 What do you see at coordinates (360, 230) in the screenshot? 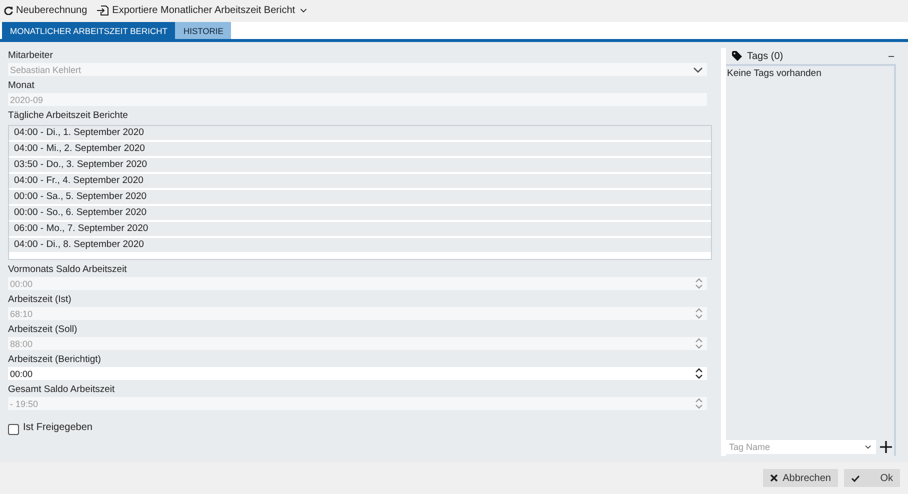
I see `list-item: 06:00 - Mo., 7. September 2020` at bounding box center [360, 230].